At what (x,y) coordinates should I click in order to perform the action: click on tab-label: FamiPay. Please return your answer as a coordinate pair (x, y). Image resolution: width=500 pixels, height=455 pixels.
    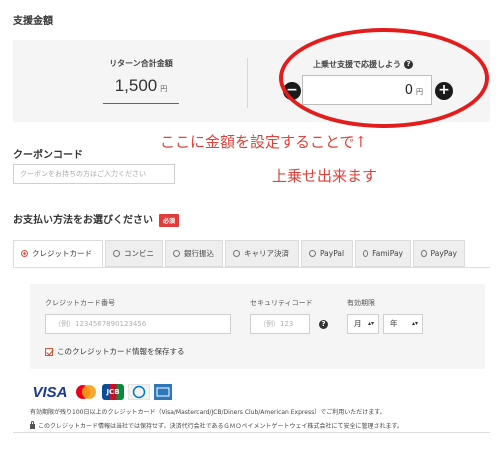
    Looking at the image, I should click on (387, 253).